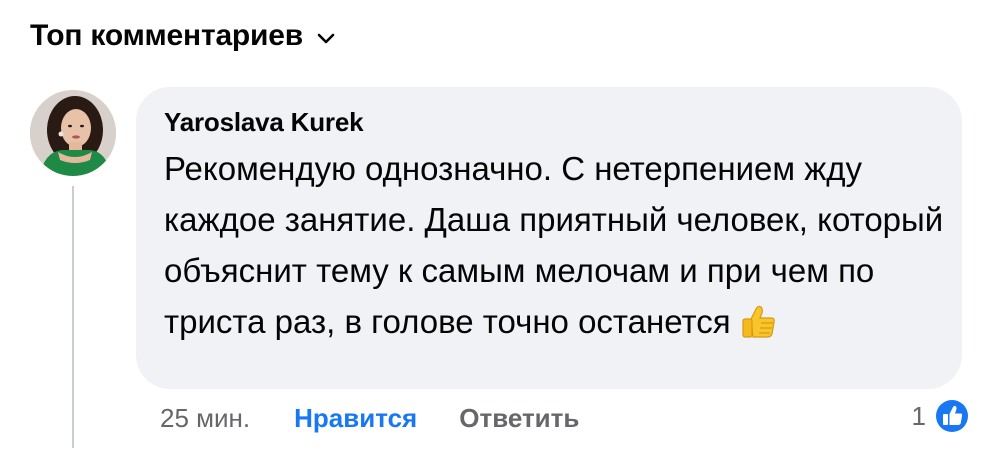 The width and height of the screenshot is (1000, 455). I want to click on avatar, so click(73, 133).